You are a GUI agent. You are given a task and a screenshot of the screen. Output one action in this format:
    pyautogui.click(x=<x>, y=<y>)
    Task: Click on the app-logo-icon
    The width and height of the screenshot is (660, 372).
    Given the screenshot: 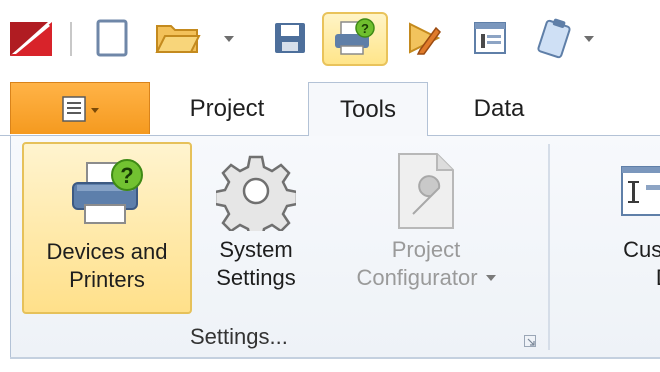 What is the action you would take?
    pyautogui.click(x=31, y=38)
    